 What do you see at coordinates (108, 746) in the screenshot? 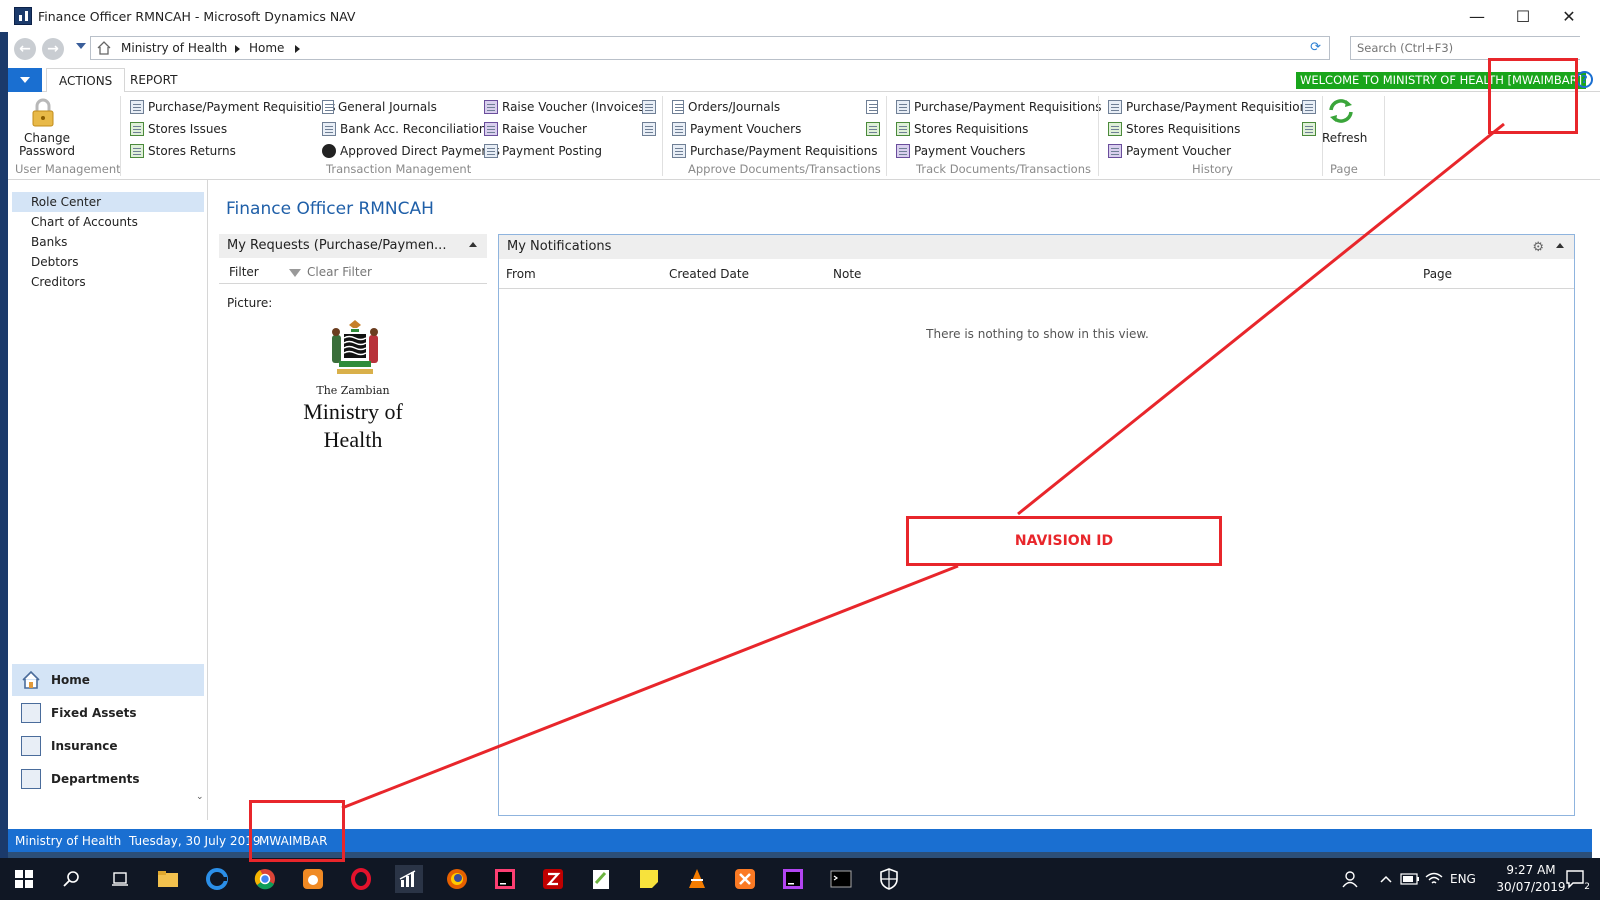
I see `department-insurance: Insurance` at bounding box center [108, 746].